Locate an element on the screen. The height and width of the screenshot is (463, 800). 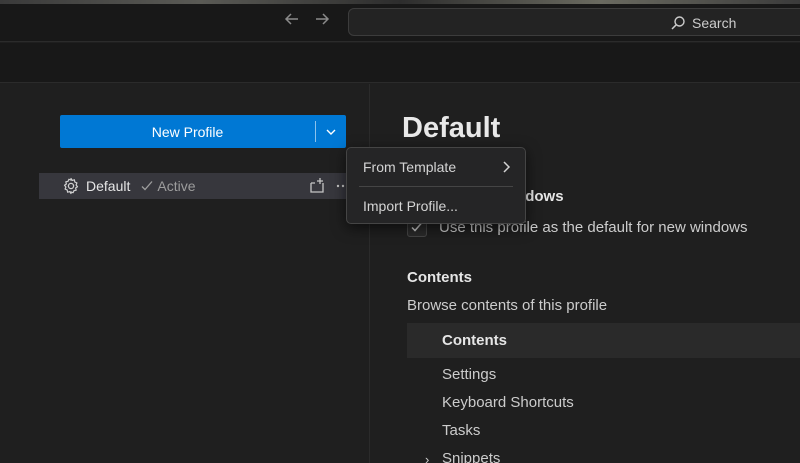
new-profile-split-button: New Profile is located at coordinates (203, 131).